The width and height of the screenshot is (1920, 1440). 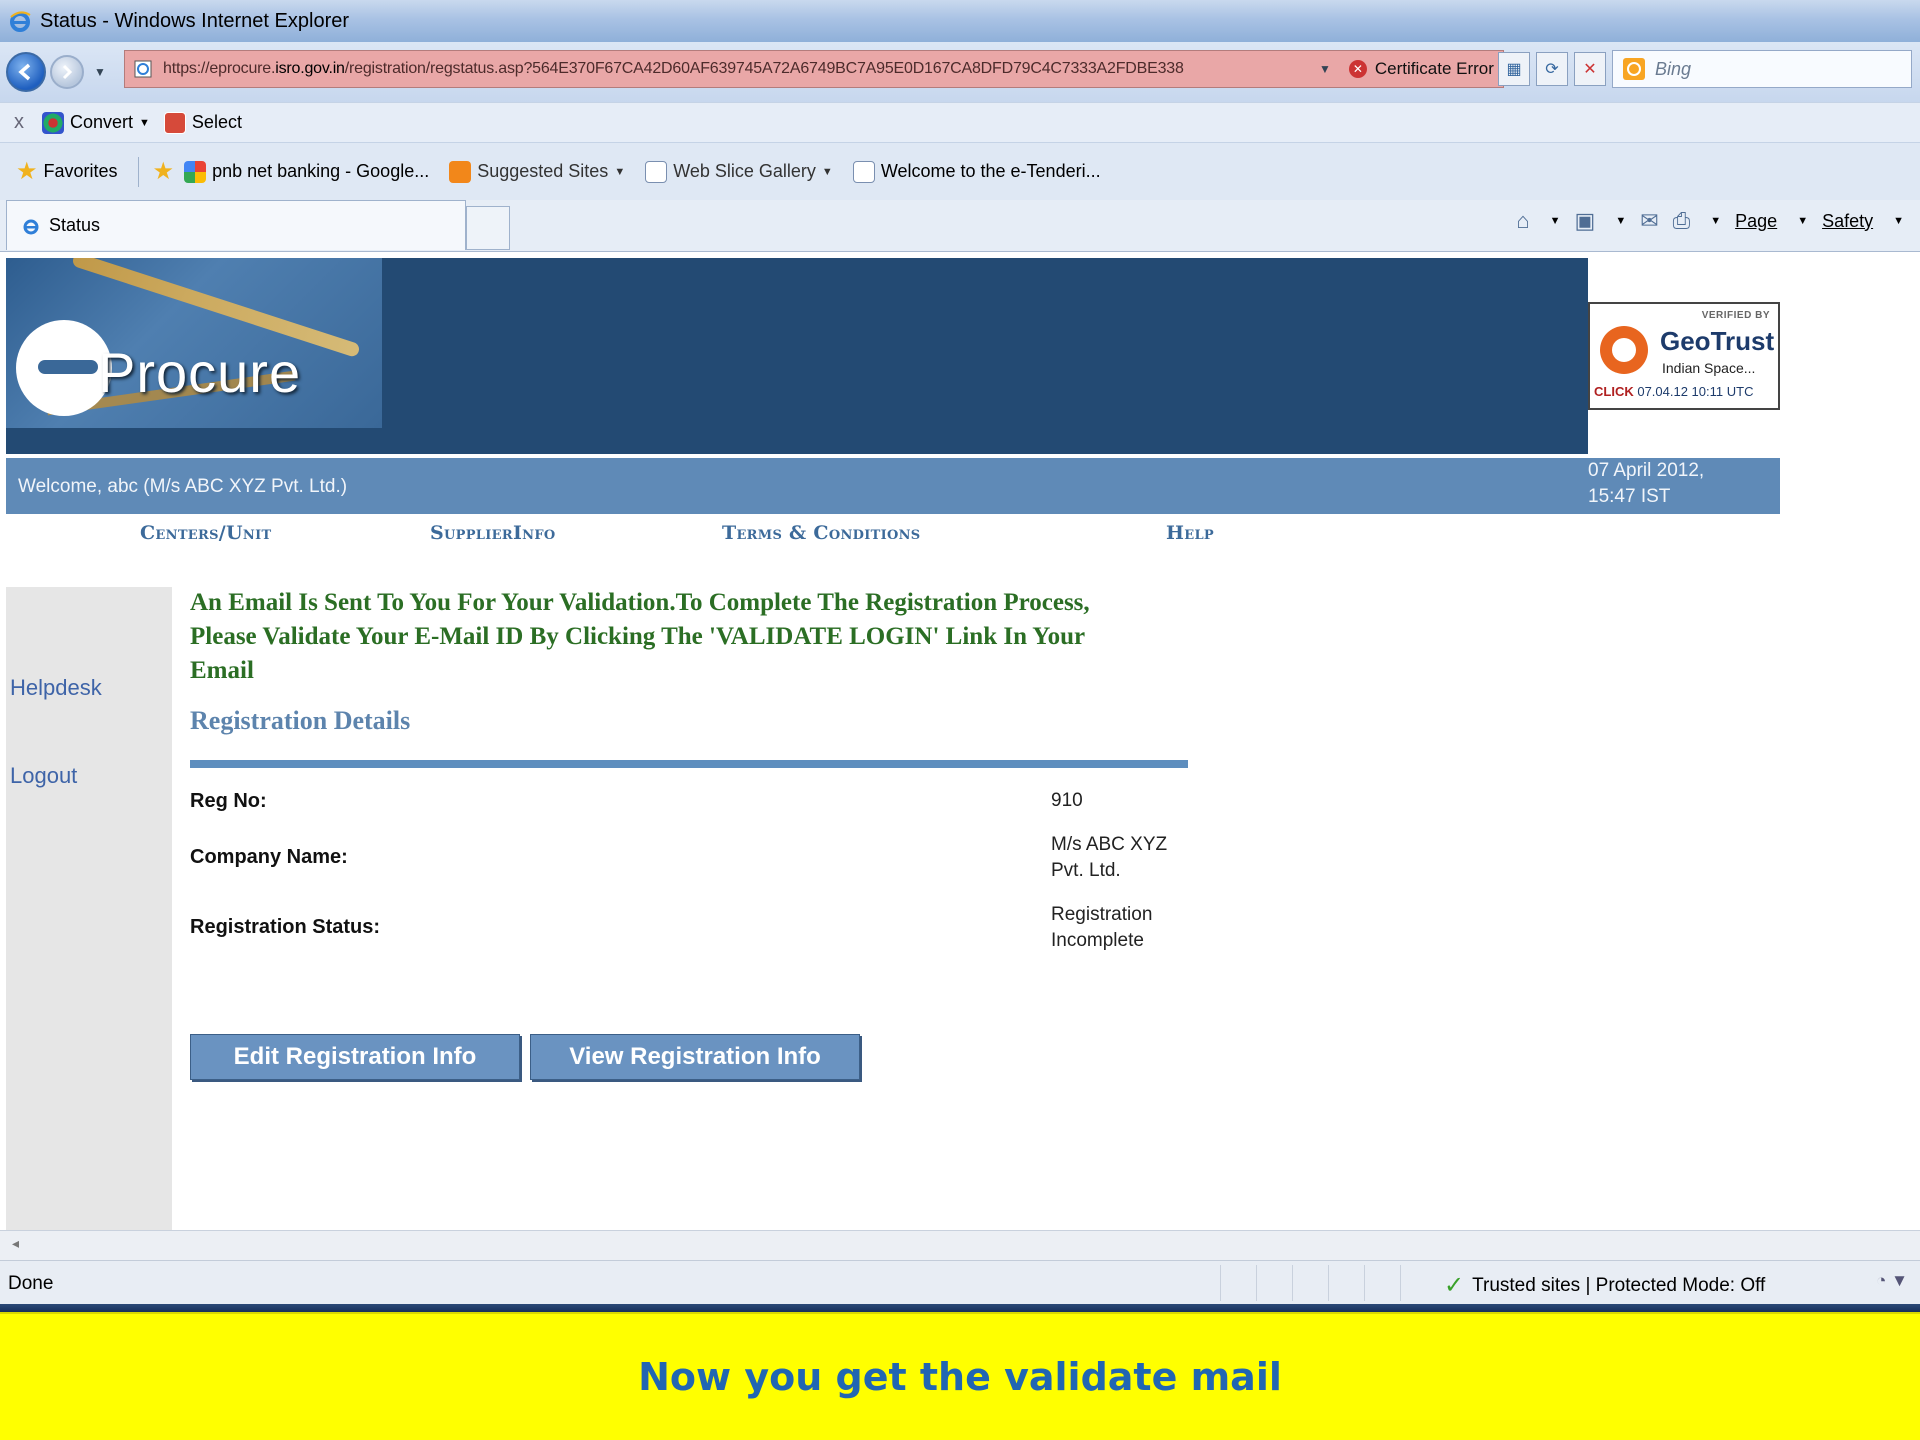 I want to click on favorite-web-slice-gallery: Web Slice Gallery ▼, so click(x=739, y=171).